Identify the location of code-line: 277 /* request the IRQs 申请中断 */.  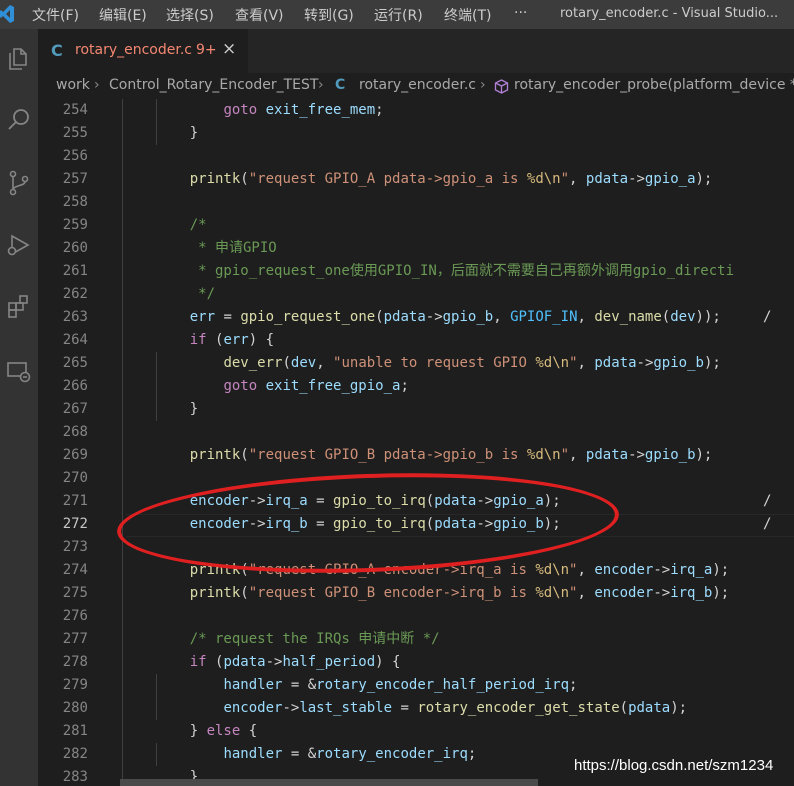
(416, 639).